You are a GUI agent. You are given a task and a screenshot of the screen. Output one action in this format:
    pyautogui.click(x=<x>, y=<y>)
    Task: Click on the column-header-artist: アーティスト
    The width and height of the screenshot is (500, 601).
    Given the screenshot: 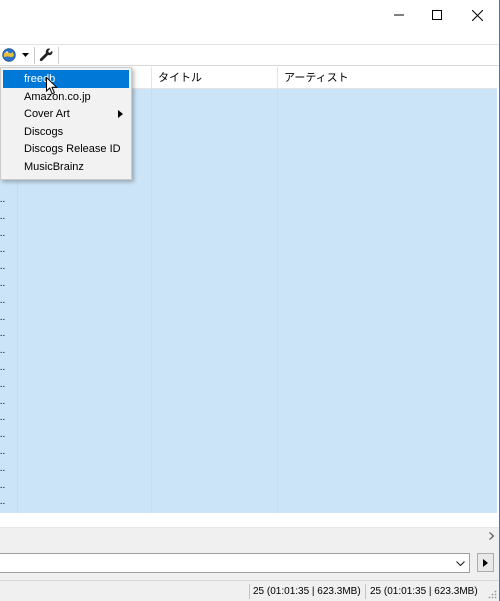 What is the action you would take?
    pyautogui.click(x=387, y=78)
    